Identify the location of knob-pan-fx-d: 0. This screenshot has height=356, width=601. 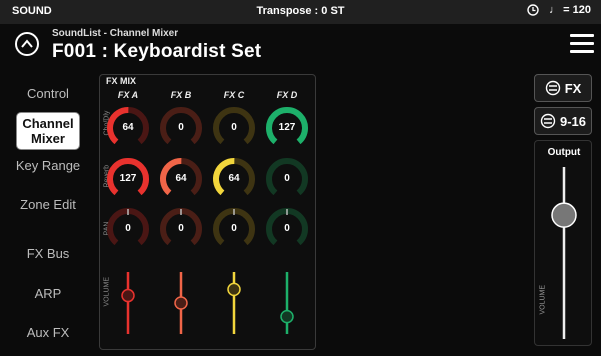
(287, 229).